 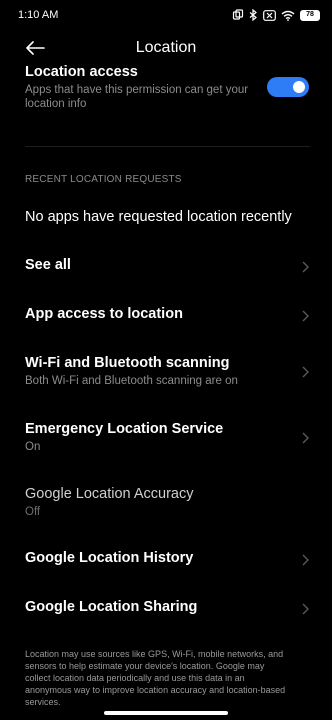 I want to click on status-bar: 1:10 AM 78, so click(x=166, y=15).